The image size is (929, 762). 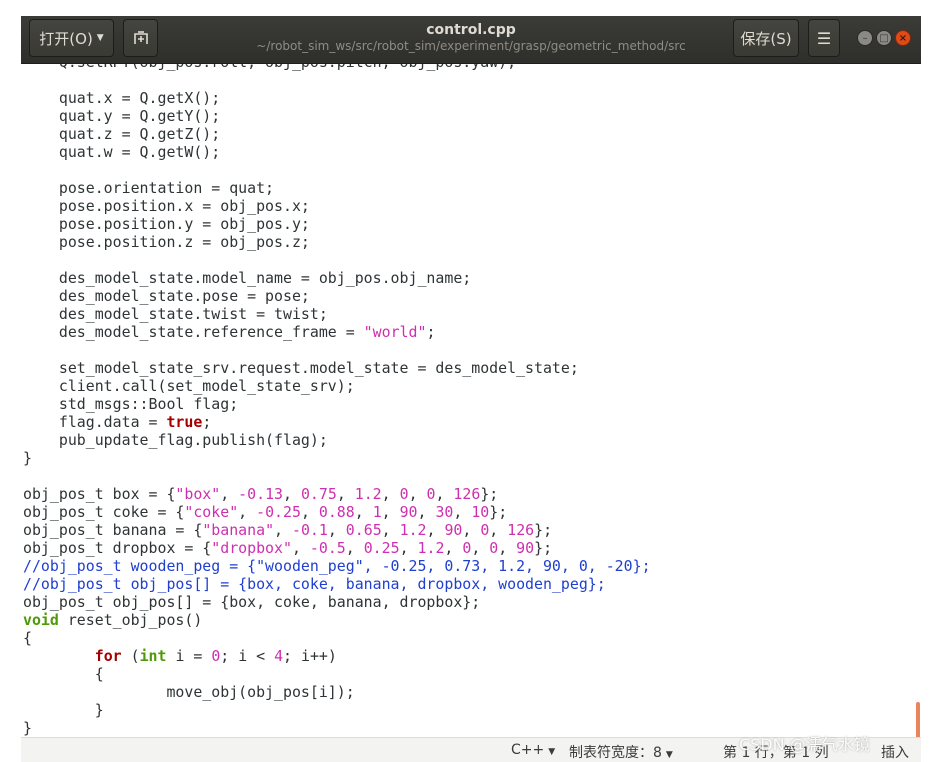 What do you see at coordinates (615, 753) in the screenshot?
I see `tab-width-label: 制表符宽度：8` at bounding box center [615, 753].